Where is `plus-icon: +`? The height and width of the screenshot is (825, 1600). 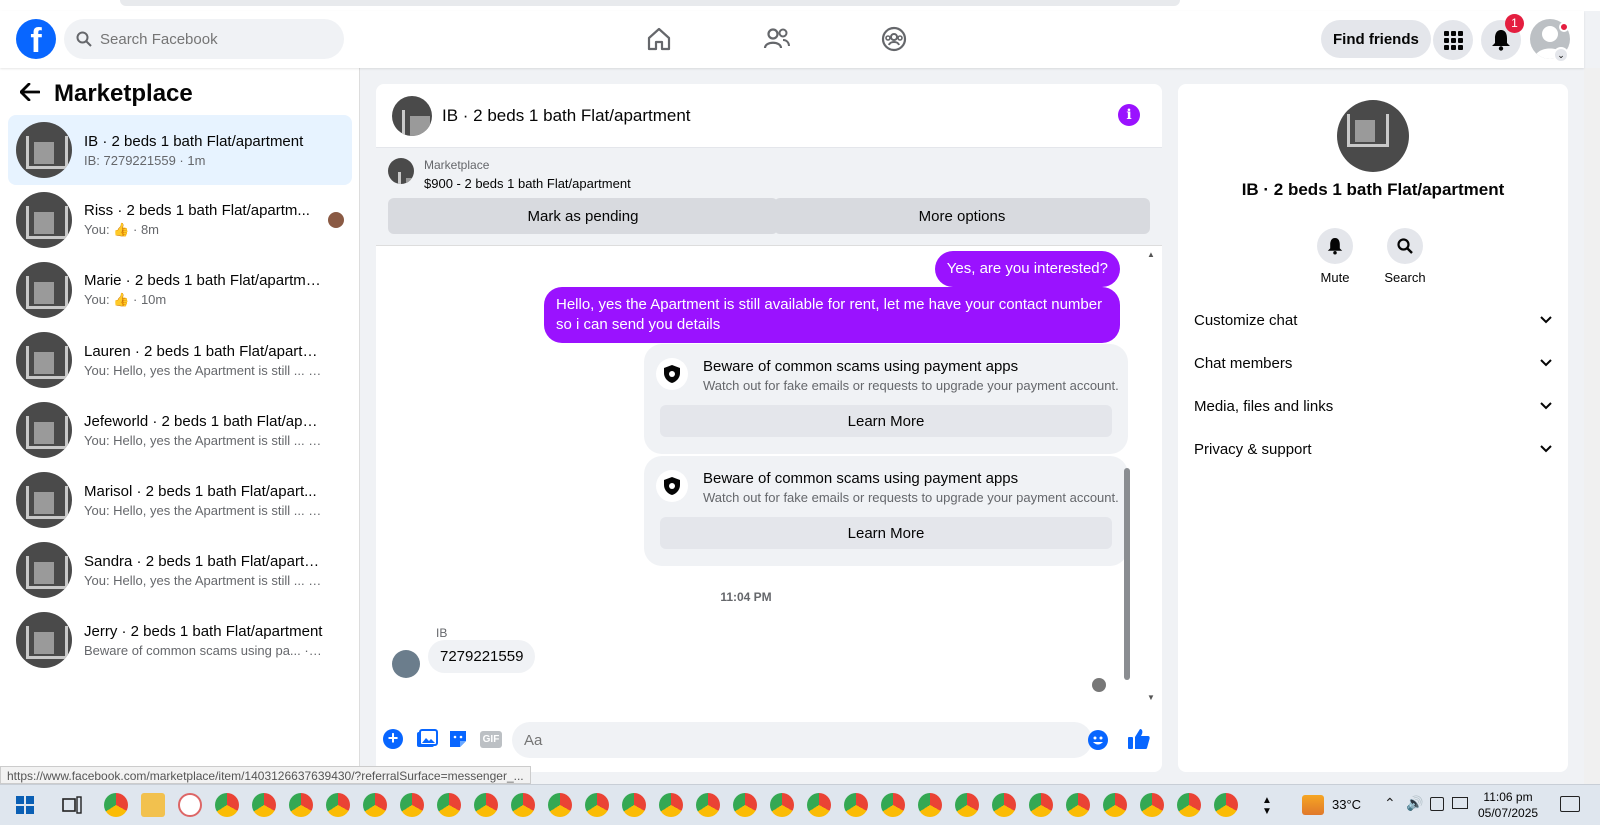 plus-icon: + is located at coordinates (393, 739).